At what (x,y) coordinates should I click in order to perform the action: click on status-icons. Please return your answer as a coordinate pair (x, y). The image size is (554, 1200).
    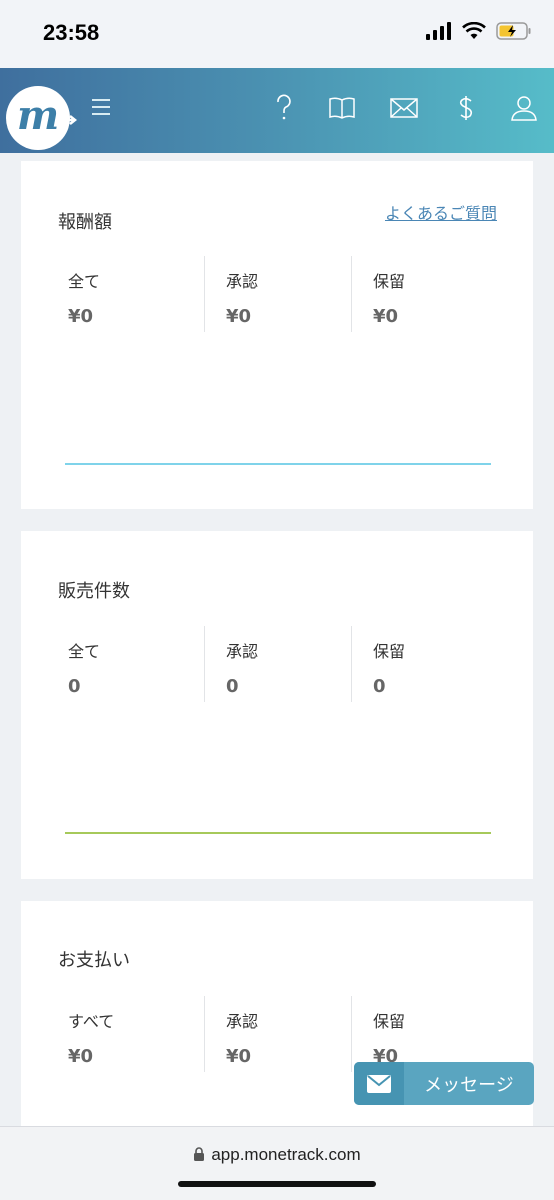
    Looking at the image, I should click on (479, 31).